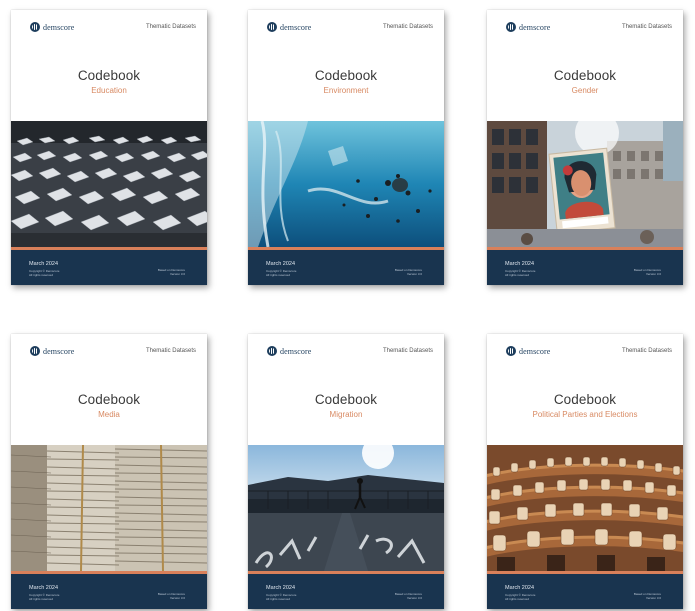  Describe the element at coordinates (346, 184) in the screenshot. I see `underwater-plastic-icon` at that location.